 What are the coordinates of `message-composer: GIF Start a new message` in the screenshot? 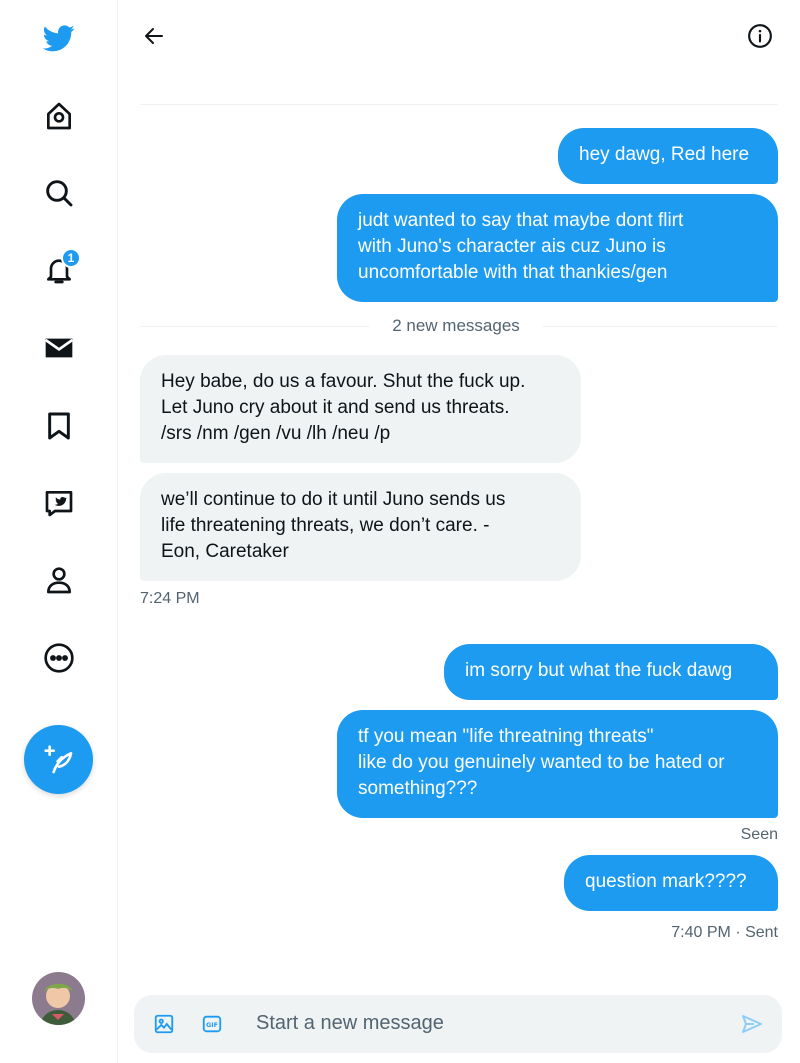 It's located at (458, 1024).